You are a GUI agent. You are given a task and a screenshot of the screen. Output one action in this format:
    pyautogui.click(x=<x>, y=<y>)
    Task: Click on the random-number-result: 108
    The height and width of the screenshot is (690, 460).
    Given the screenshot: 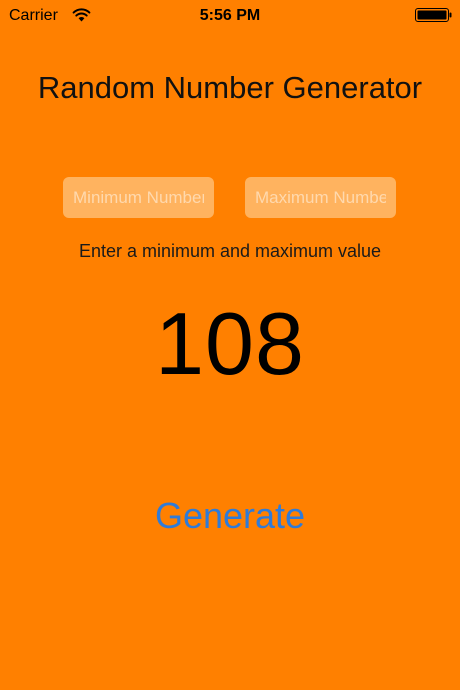 What is the action you would take?
    pyautogui.click(x=230, y=343)
    